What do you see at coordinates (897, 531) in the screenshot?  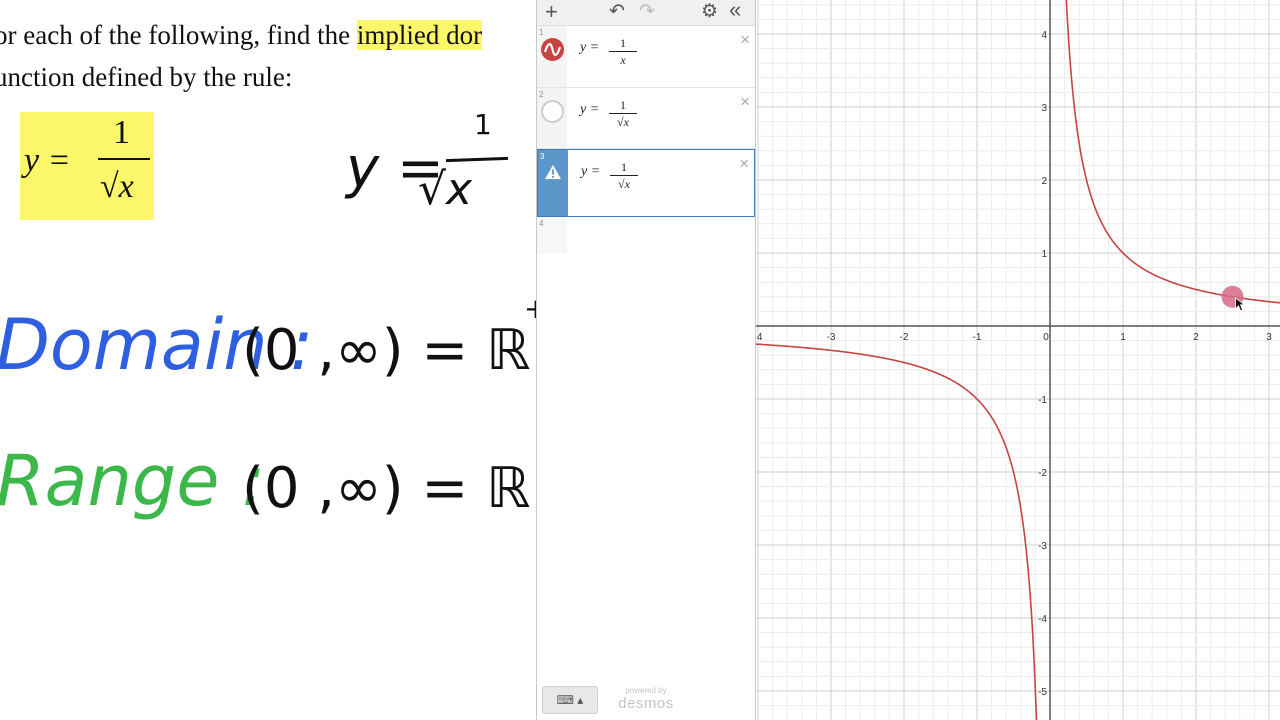 I see `curve-negative-branch` at bounding box center [897, 531].